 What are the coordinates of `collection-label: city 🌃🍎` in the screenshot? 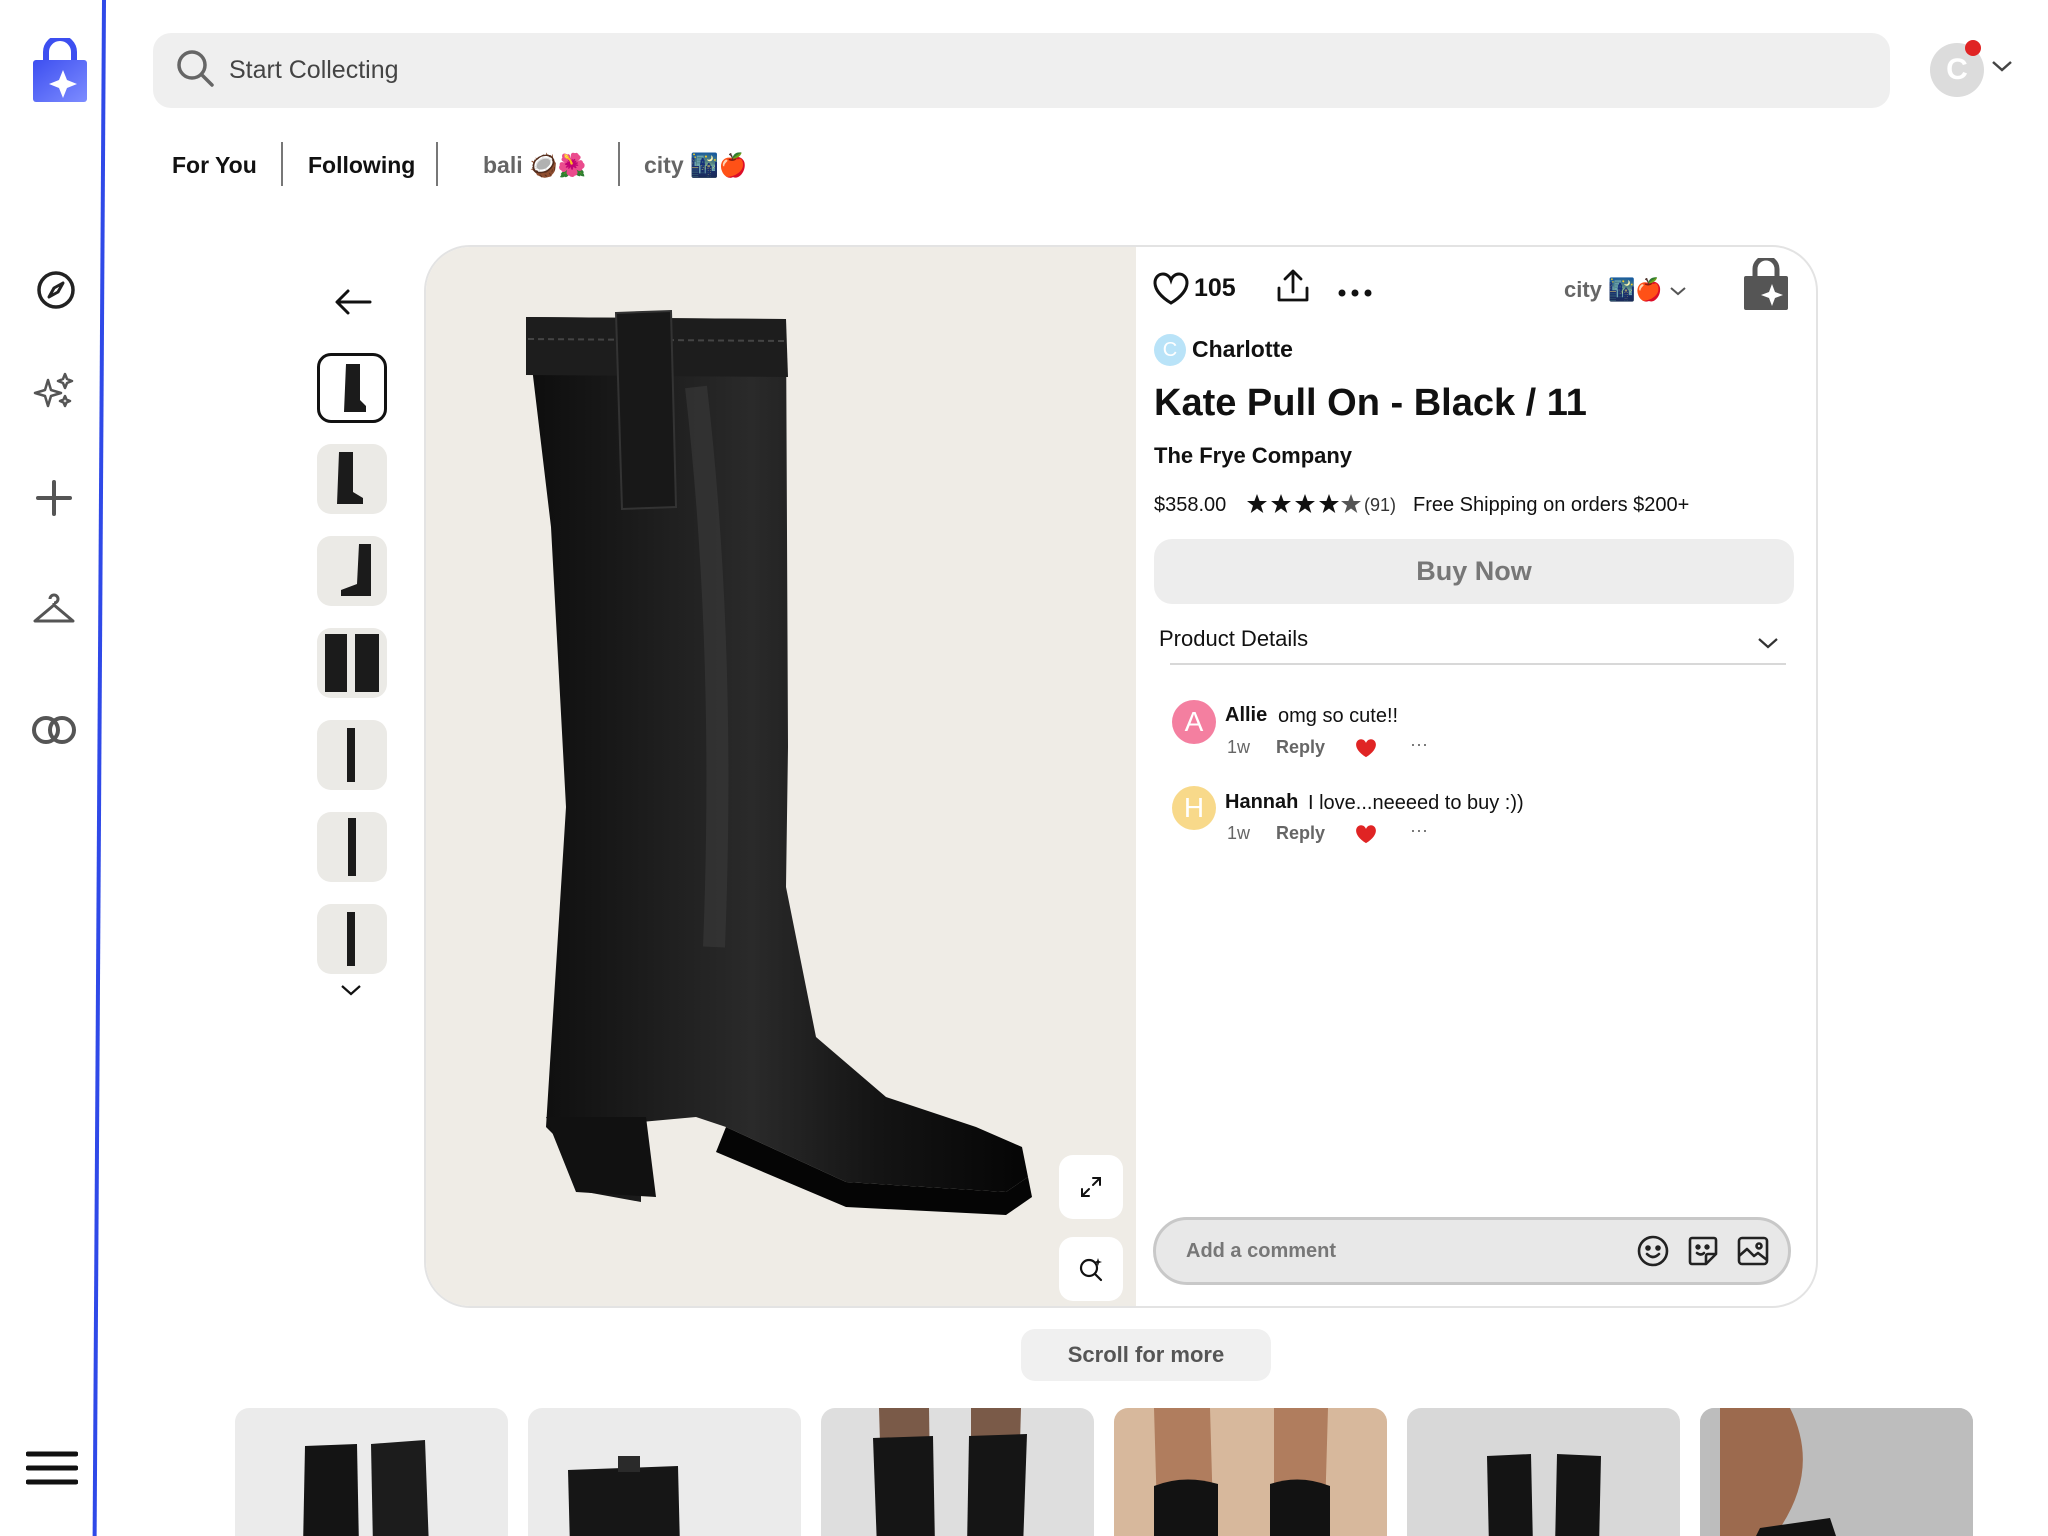 It's located at (1613, 289).